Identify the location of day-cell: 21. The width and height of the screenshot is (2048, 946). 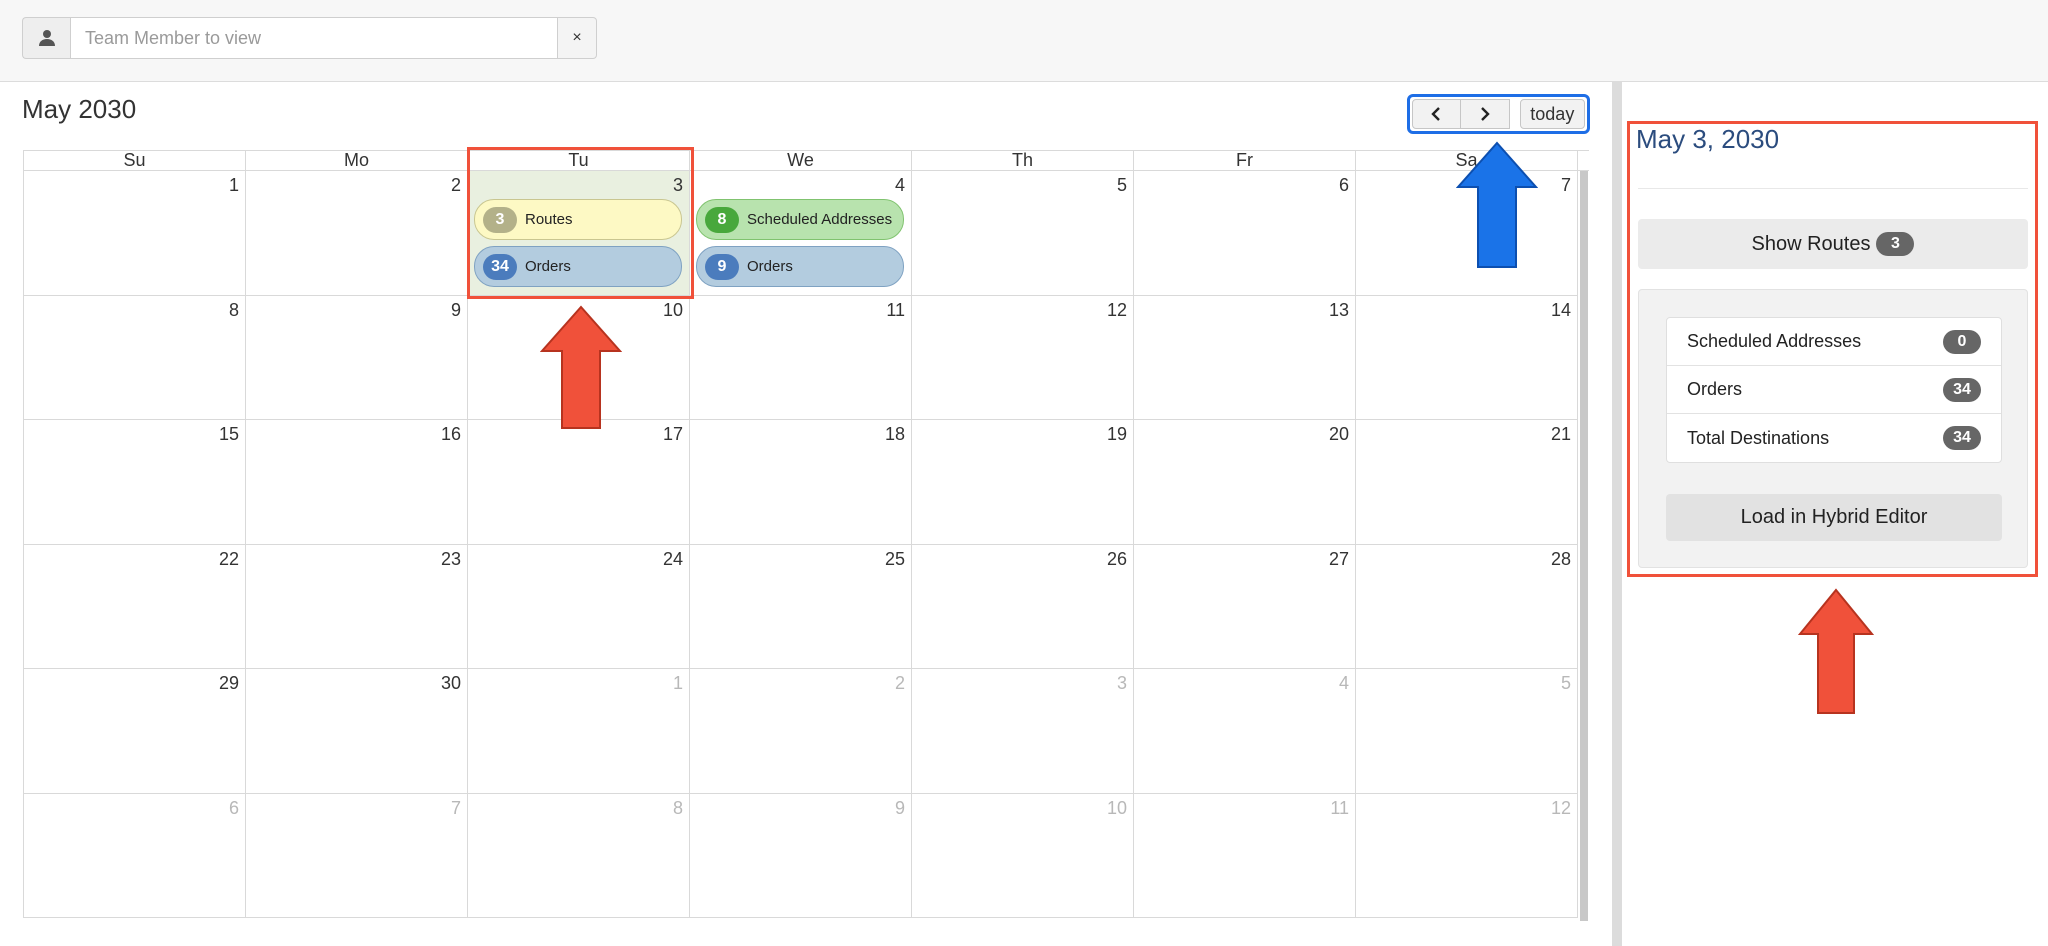
(1467, 482).